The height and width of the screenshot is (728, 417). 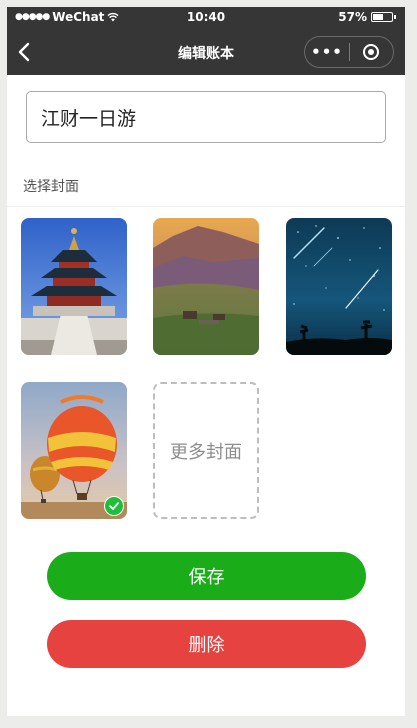 What do you see at coordinates (206, 52) in the screenshot?
I see `navigation-bar: 编辑账本 •••` at bounding box center [206, 52].